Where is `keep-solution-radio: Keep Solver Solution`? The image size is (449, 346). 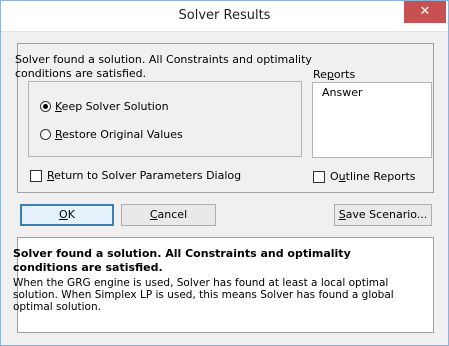
keep-solution-radio: Keep Solver Solution is located at coordinates (104, 106).